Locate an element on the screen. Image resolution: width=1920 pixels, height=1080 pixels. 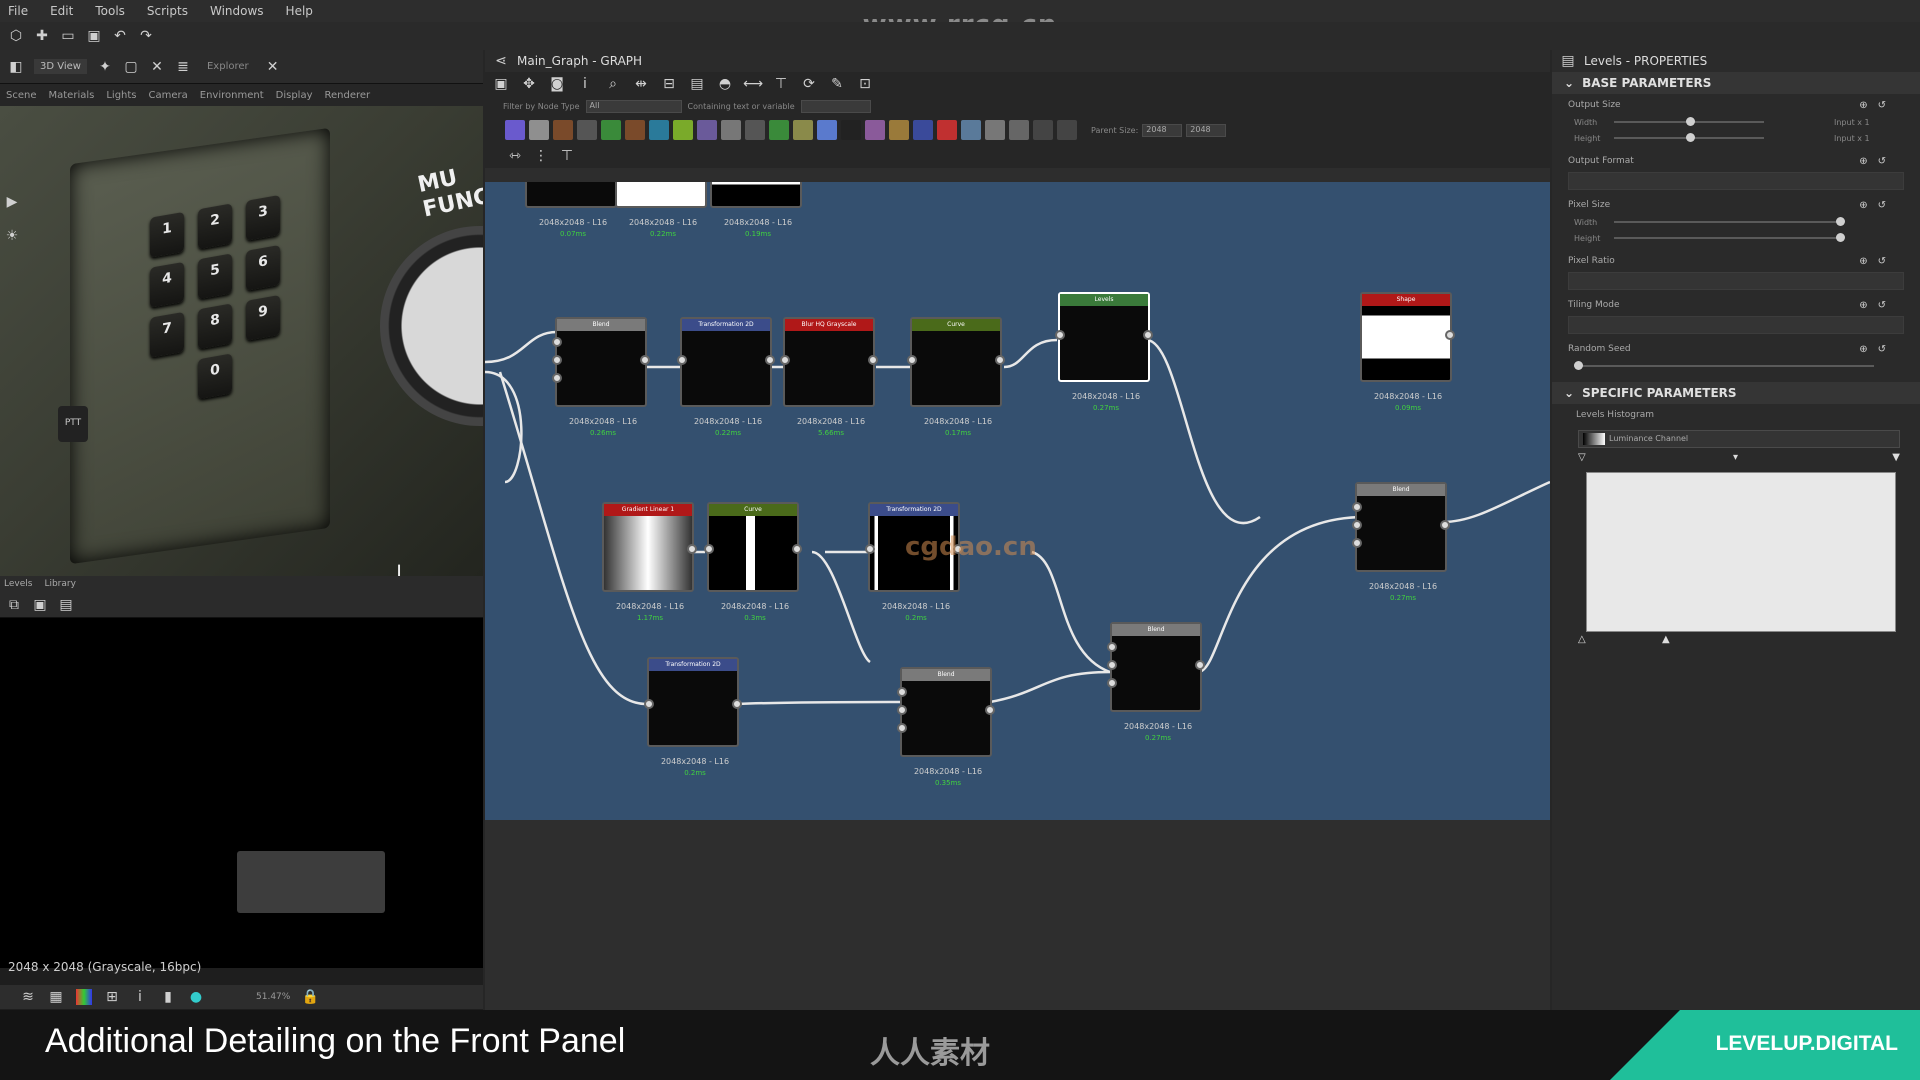
camera-icon: ▶ is located at coordinates (12, 202).